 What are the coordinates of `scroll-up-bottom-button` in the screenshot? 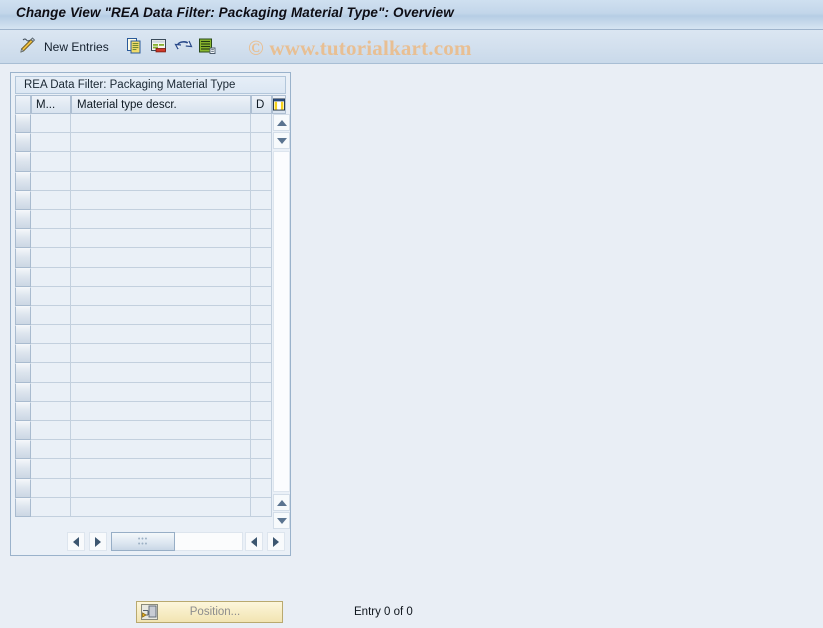 It's located at (281, 502).